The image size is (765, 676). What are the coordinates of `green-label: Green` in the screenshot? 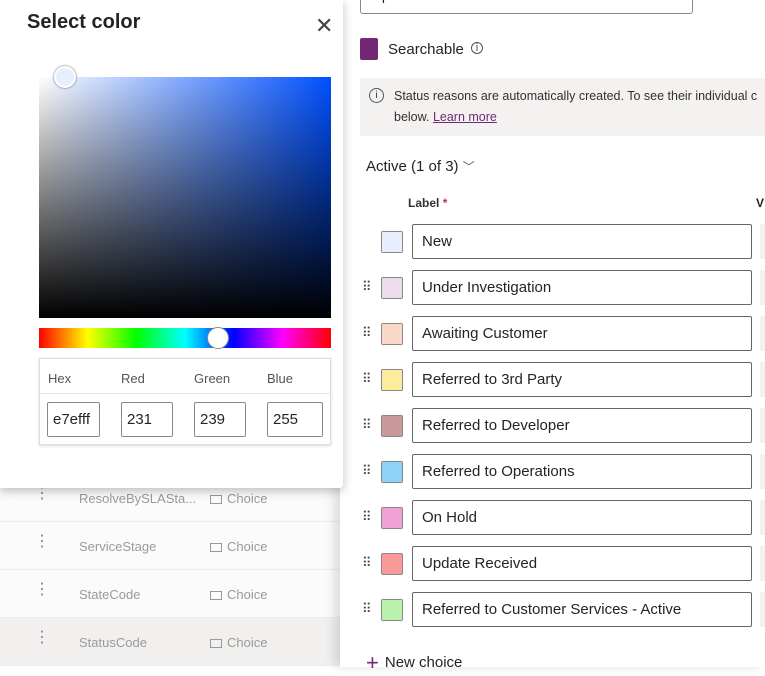 It's located at (212, 378).